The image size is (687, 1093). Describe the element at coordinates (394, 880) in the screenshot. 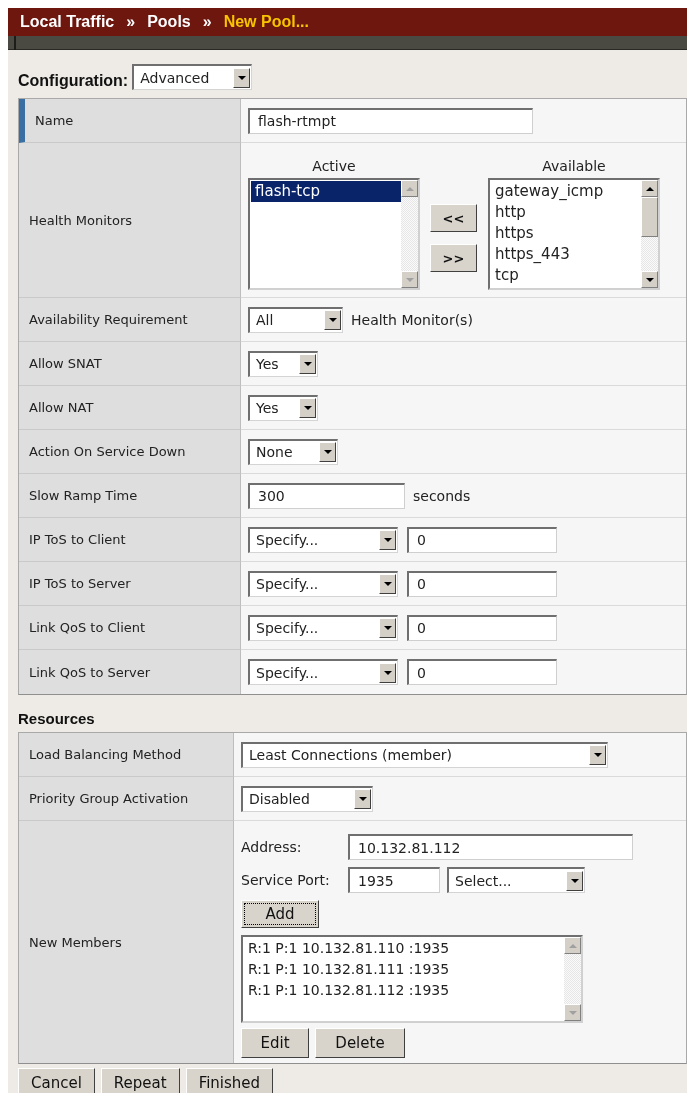

I see `text-field: 1935` at that location.